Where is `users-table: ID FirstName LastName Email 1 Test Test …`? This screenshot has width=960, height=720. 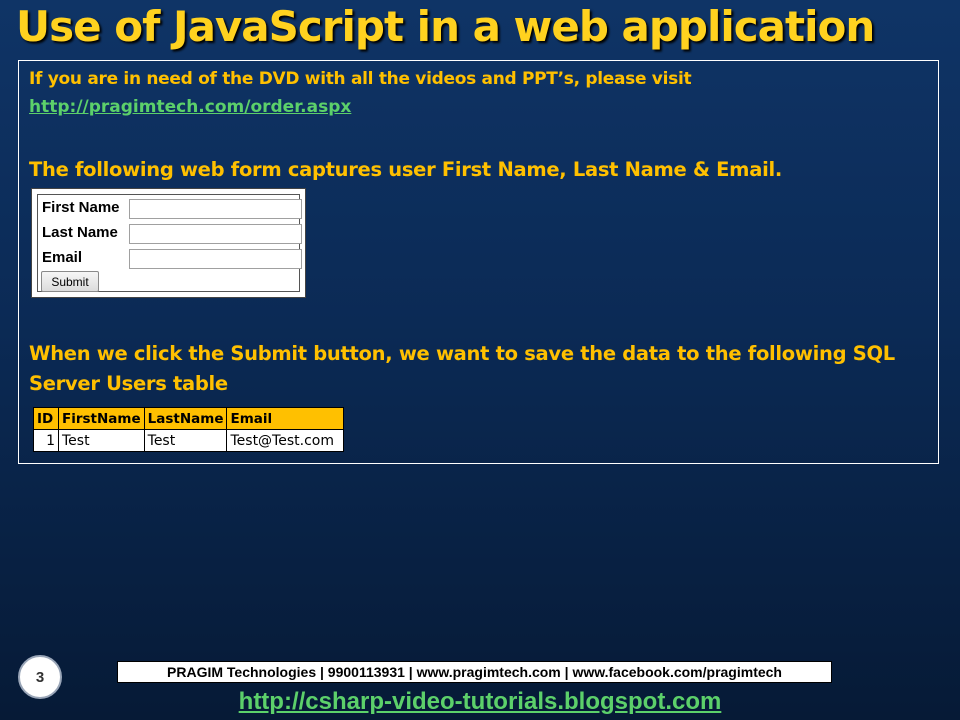 users-table: ID FirstName LastName Email 1 Test Test … is located at coordinates (189, 429).